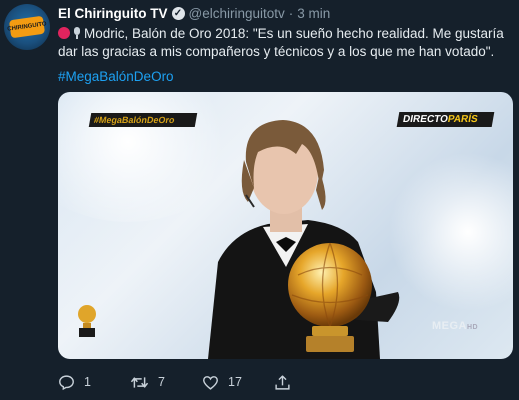  I want to click on reply-icon, so click(66, 382).